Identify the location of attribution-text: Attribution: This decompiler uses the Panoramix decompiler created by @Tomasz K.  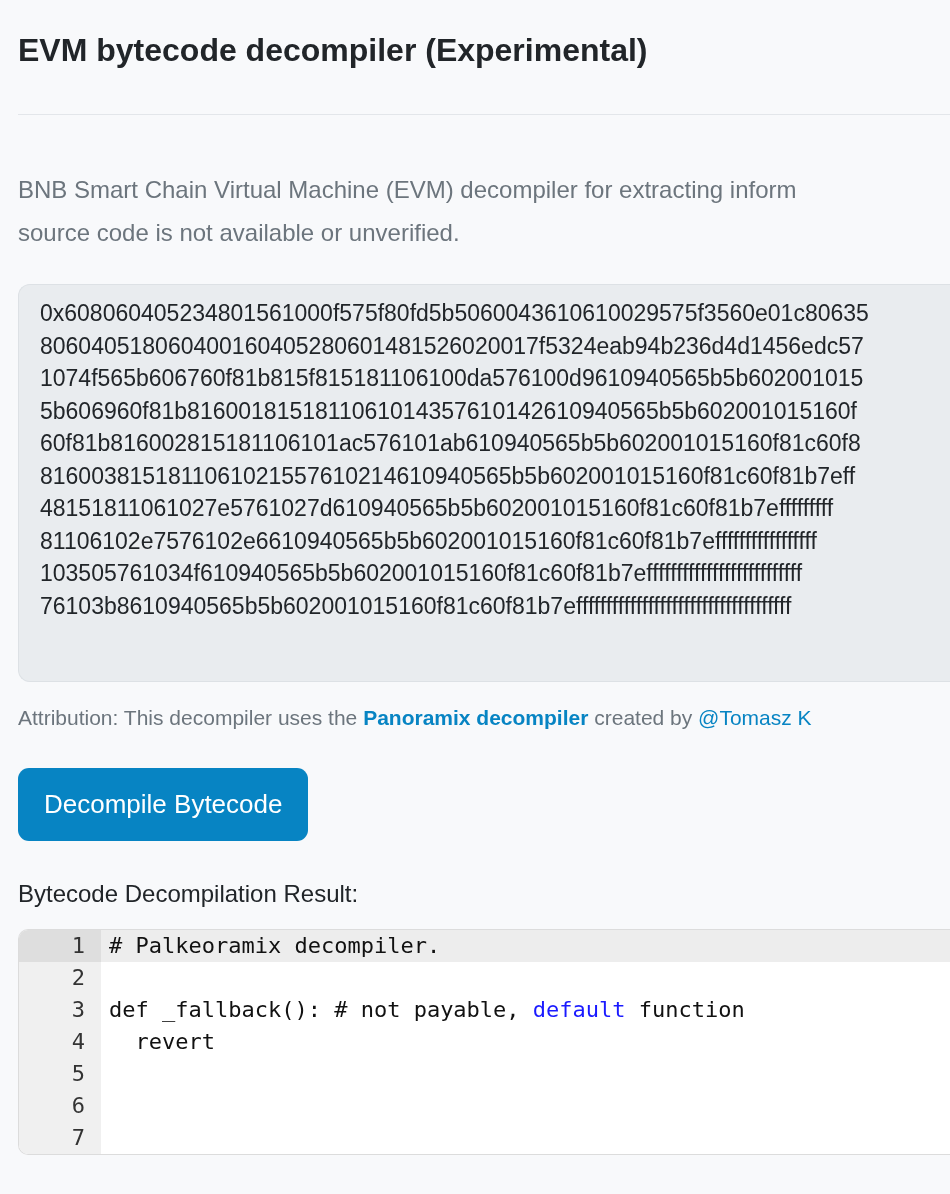
(415, 718).